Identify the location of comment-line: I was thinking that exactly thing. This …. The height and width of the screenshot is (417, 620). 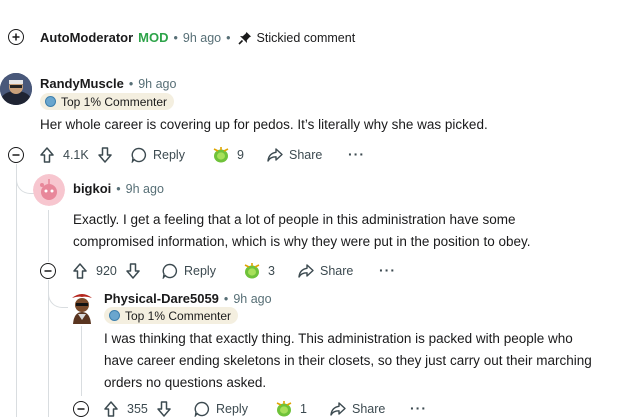
(338, 338).